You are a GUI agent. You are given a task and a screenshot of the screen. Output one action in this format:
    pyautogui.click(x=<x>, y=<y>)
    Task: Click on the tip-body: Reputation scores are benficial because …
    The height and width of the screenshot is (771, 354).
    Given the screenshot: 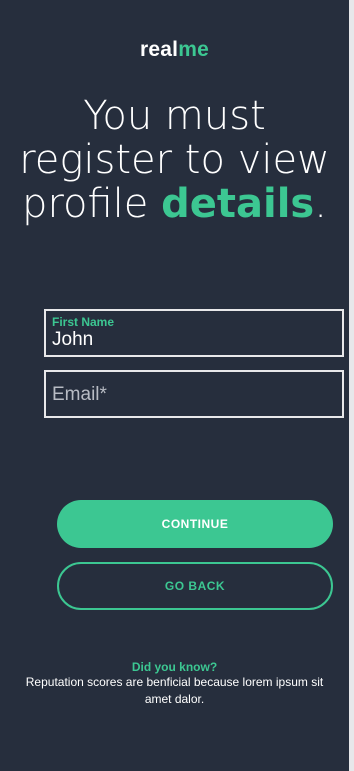 What is the action you would take?
    pyautogui.click(x=174, y=690)
    